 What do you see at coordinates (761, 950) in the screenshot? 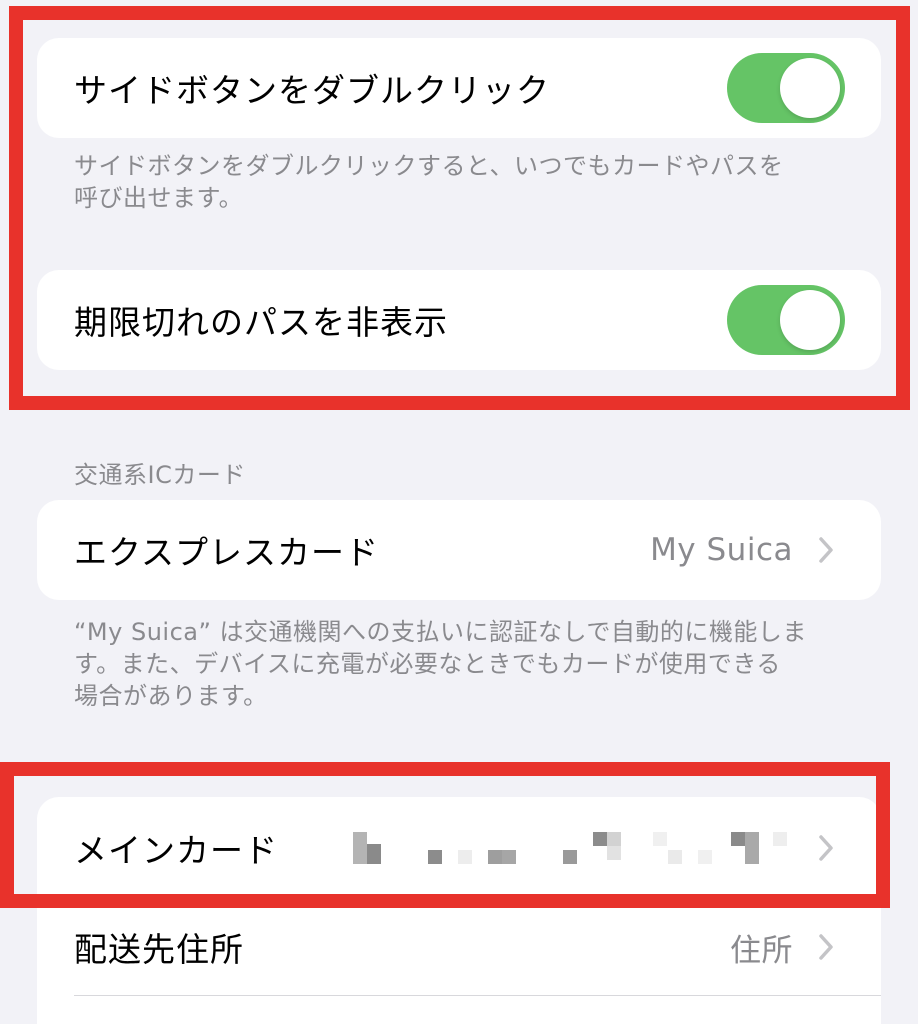
I see `shipping-address-value: 住所` at bounding box center [761, 950].